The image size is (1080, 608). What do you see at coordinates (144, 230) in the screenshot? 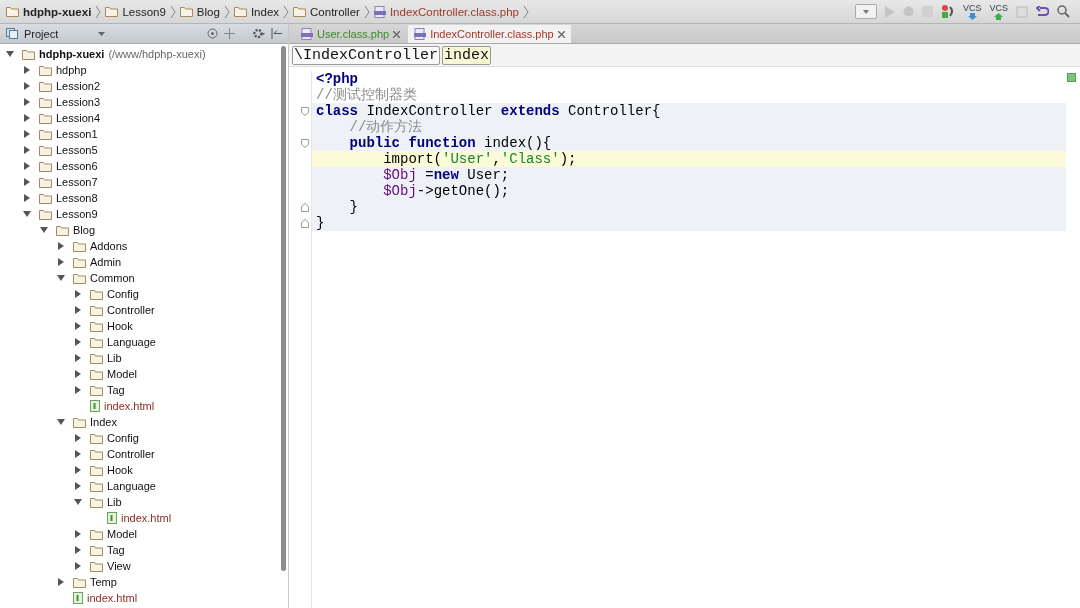
I see `tree-item: Blog` at bounding box center [144, 230].